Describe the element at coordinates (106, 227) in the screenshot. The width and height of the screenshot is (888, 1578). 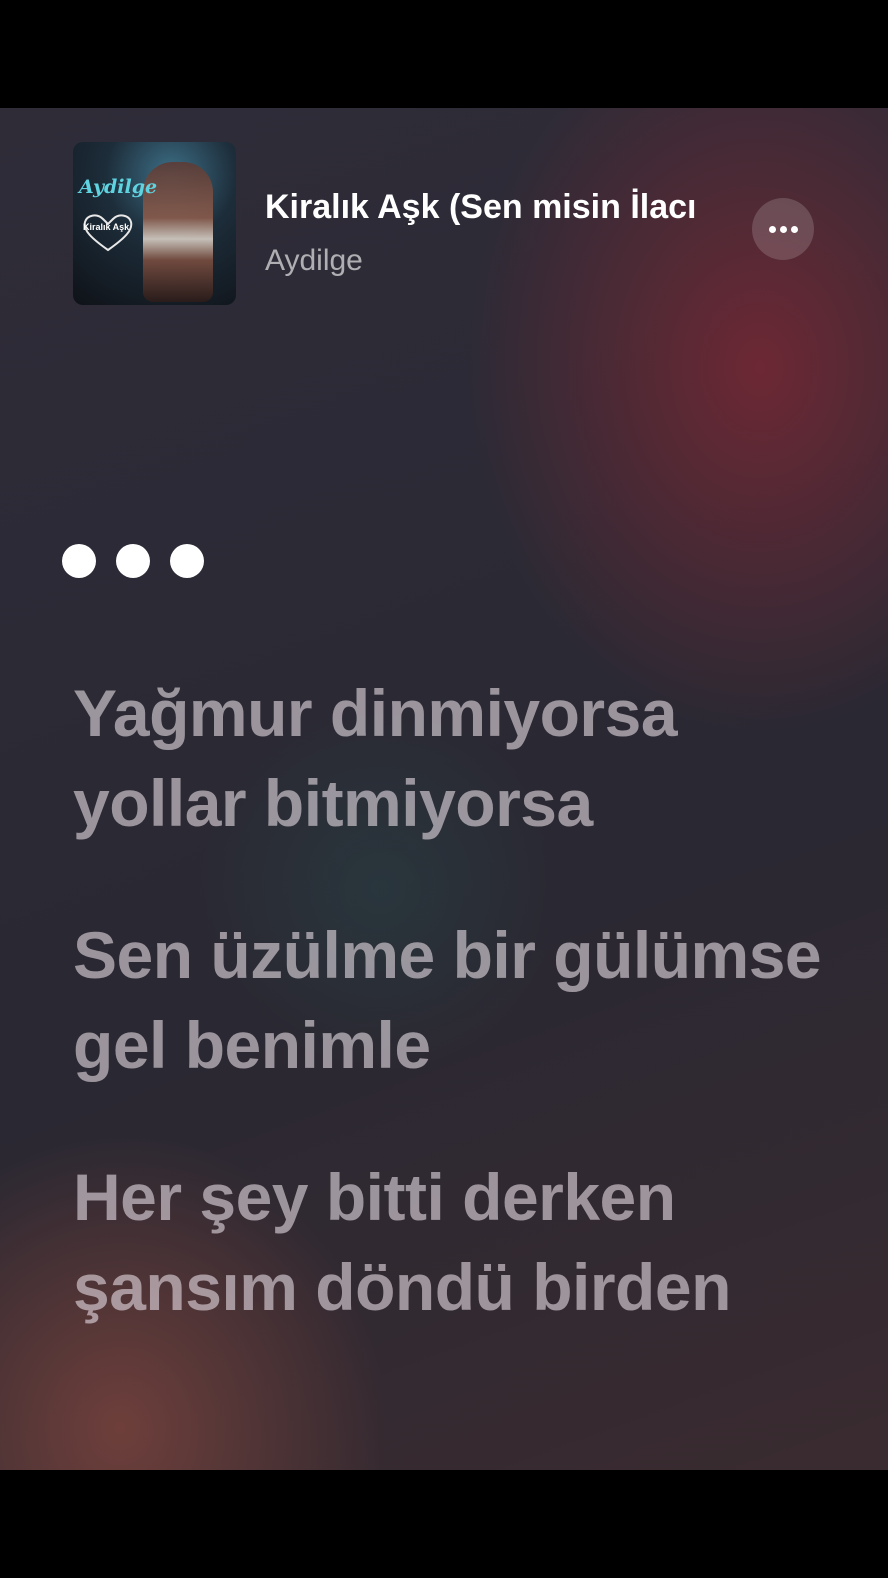
I see `album-artwork-title-text: Kiralık Aşk` at that location.